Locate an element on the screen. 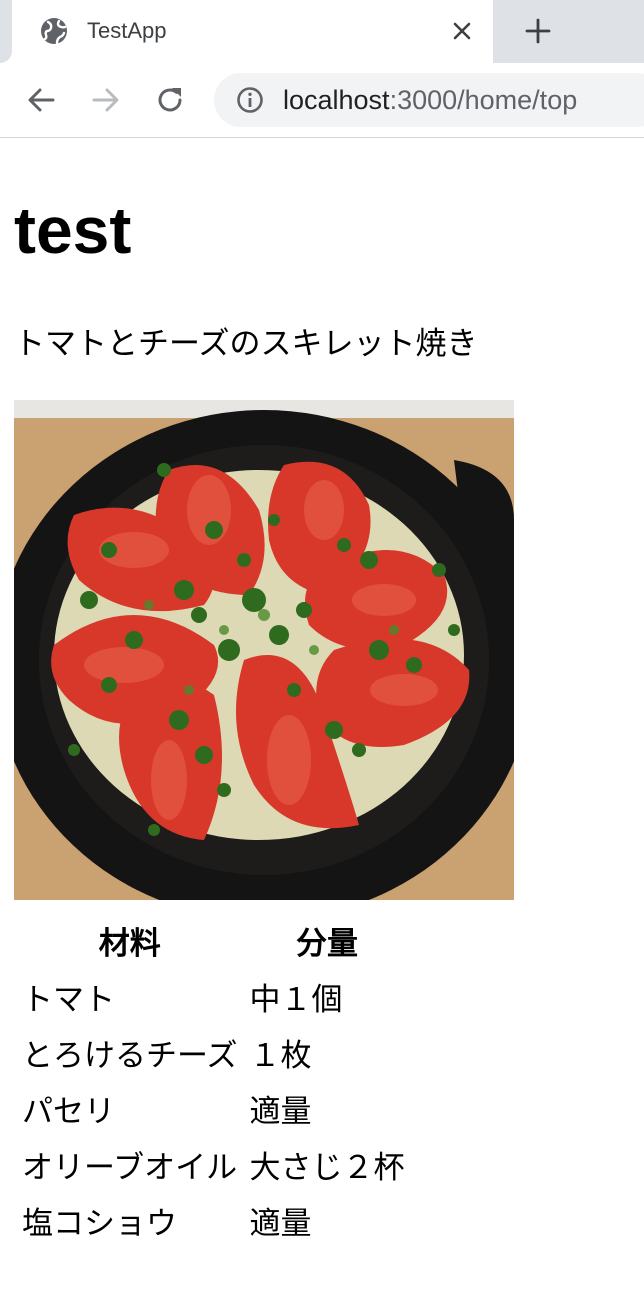 The image size is (644, 1294). url-text: localhost:3000/home/top is located at coordinates (430, 100).